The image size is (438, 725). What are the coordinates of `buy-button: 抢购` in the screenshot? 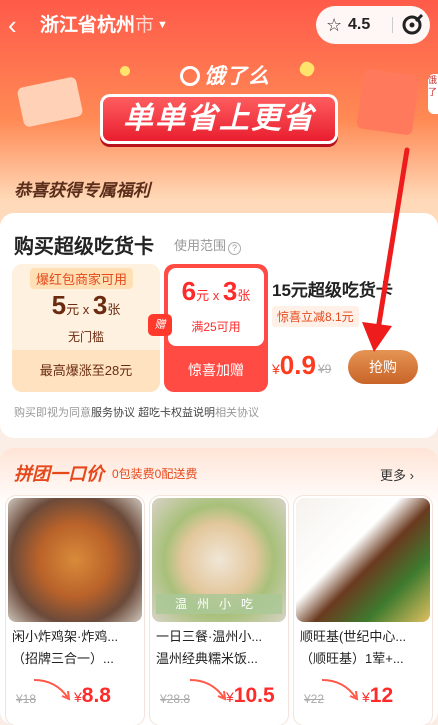 It's located at (383, 367).